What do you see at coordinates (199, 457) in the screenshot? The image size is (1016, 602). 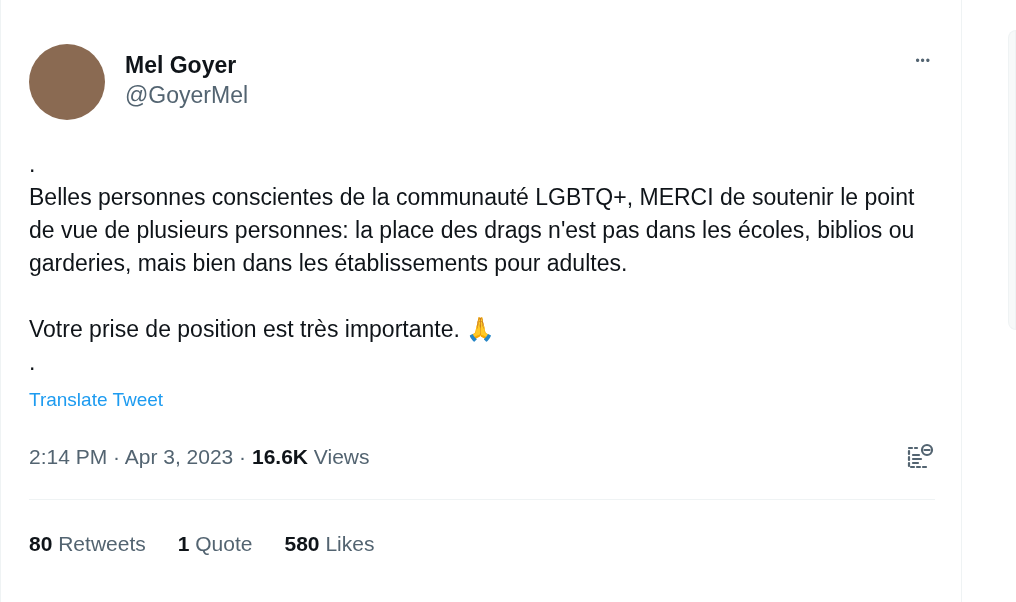 I see `tweet-timestamp: 2:14 PM · Apr 3, 2023 · 16.6K Views` at bounding box center [199, 457].